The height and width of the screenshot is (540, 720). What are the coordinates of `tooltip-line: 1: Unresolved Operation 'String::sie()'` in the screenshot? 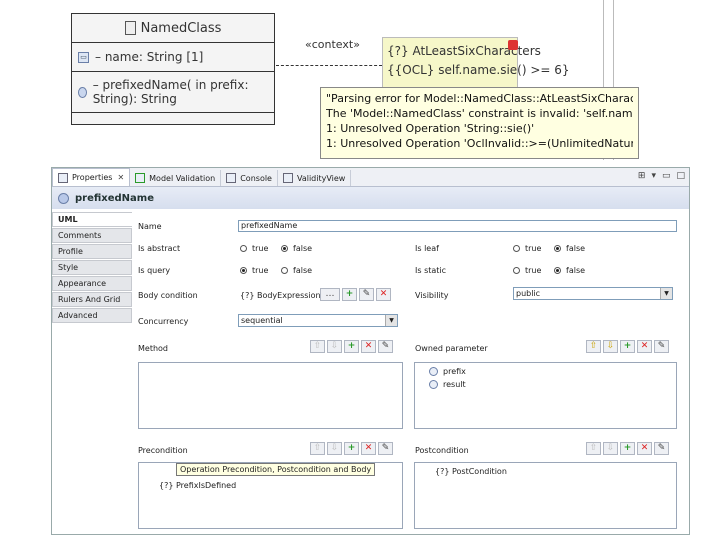 It's located at (430, 128).